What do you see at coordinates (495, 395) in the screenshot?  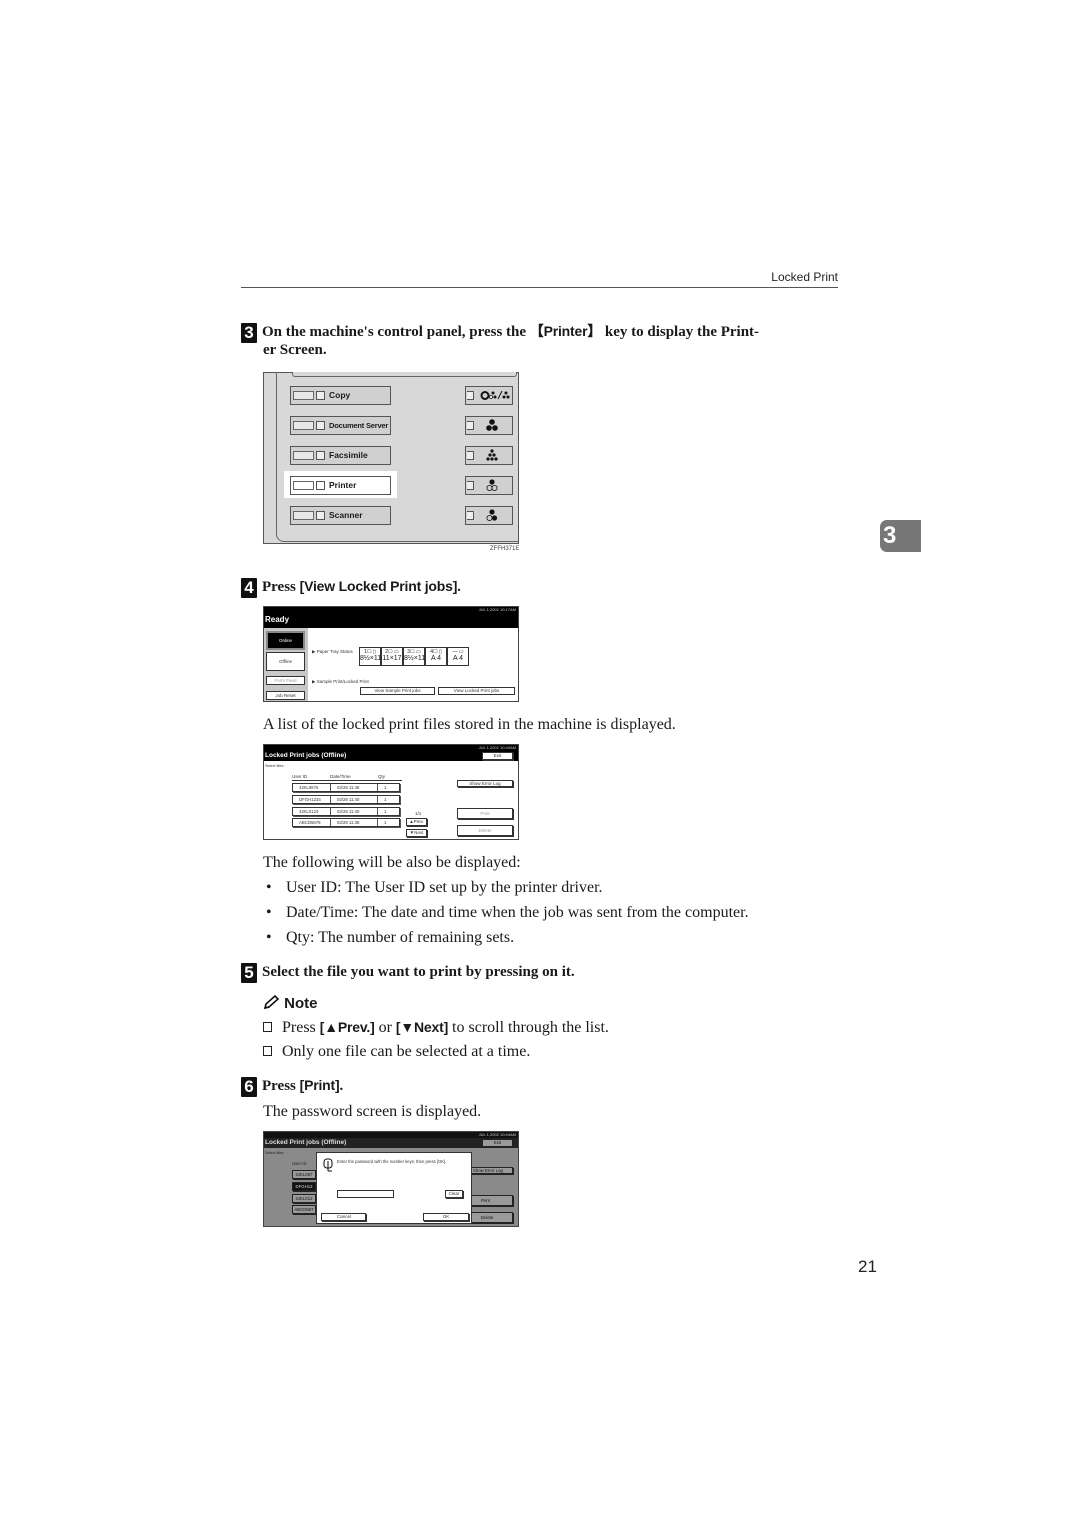 I see `color-mode-icon` at bounding box center [495, 395].